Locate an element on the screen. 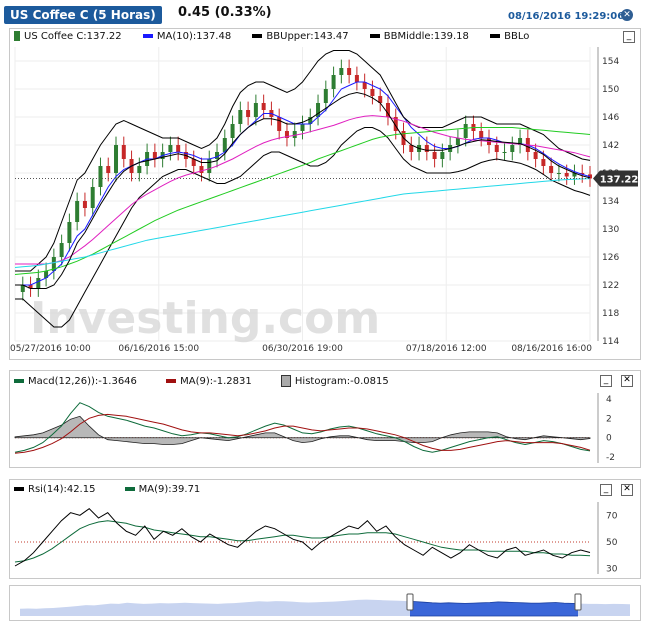  series-line-rsi-ma is located at coordinates (302, 541).